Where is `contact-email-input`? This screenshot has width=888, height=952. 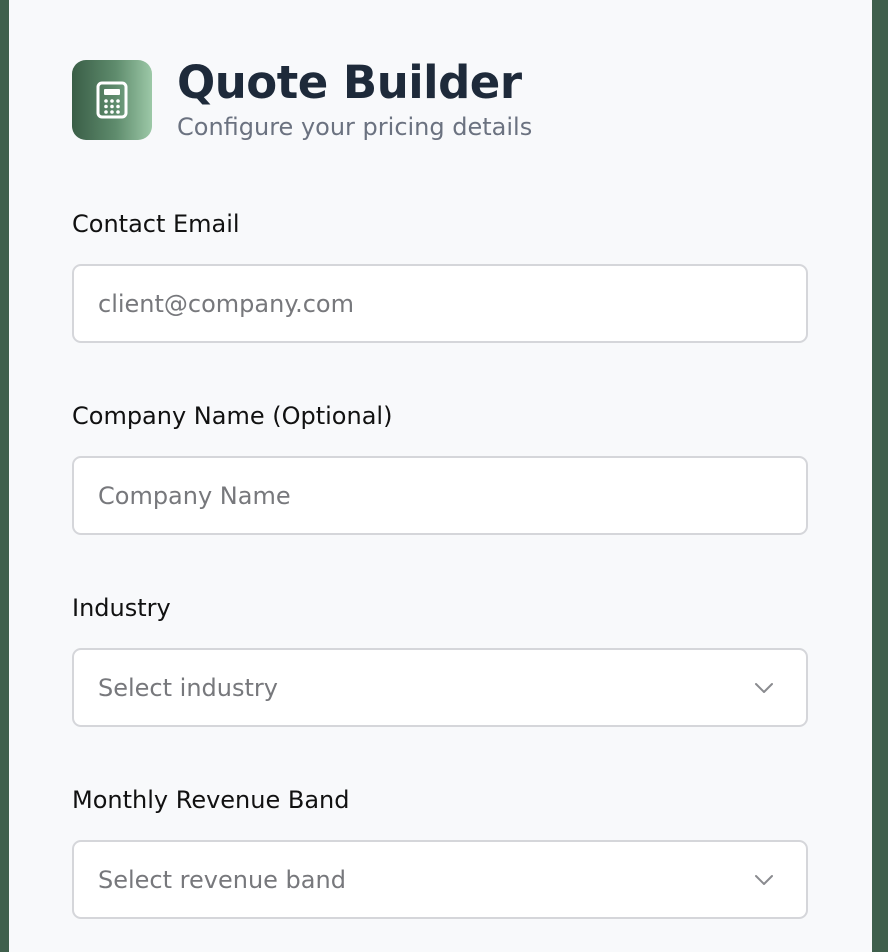
contact-email-input is located at coordinates (440, 303).